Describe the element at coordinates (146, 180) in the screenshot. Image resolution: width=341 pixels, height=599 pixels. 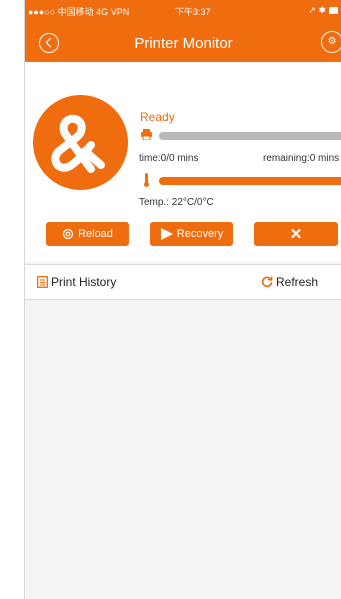
I see `thermometer-icon` at that location.